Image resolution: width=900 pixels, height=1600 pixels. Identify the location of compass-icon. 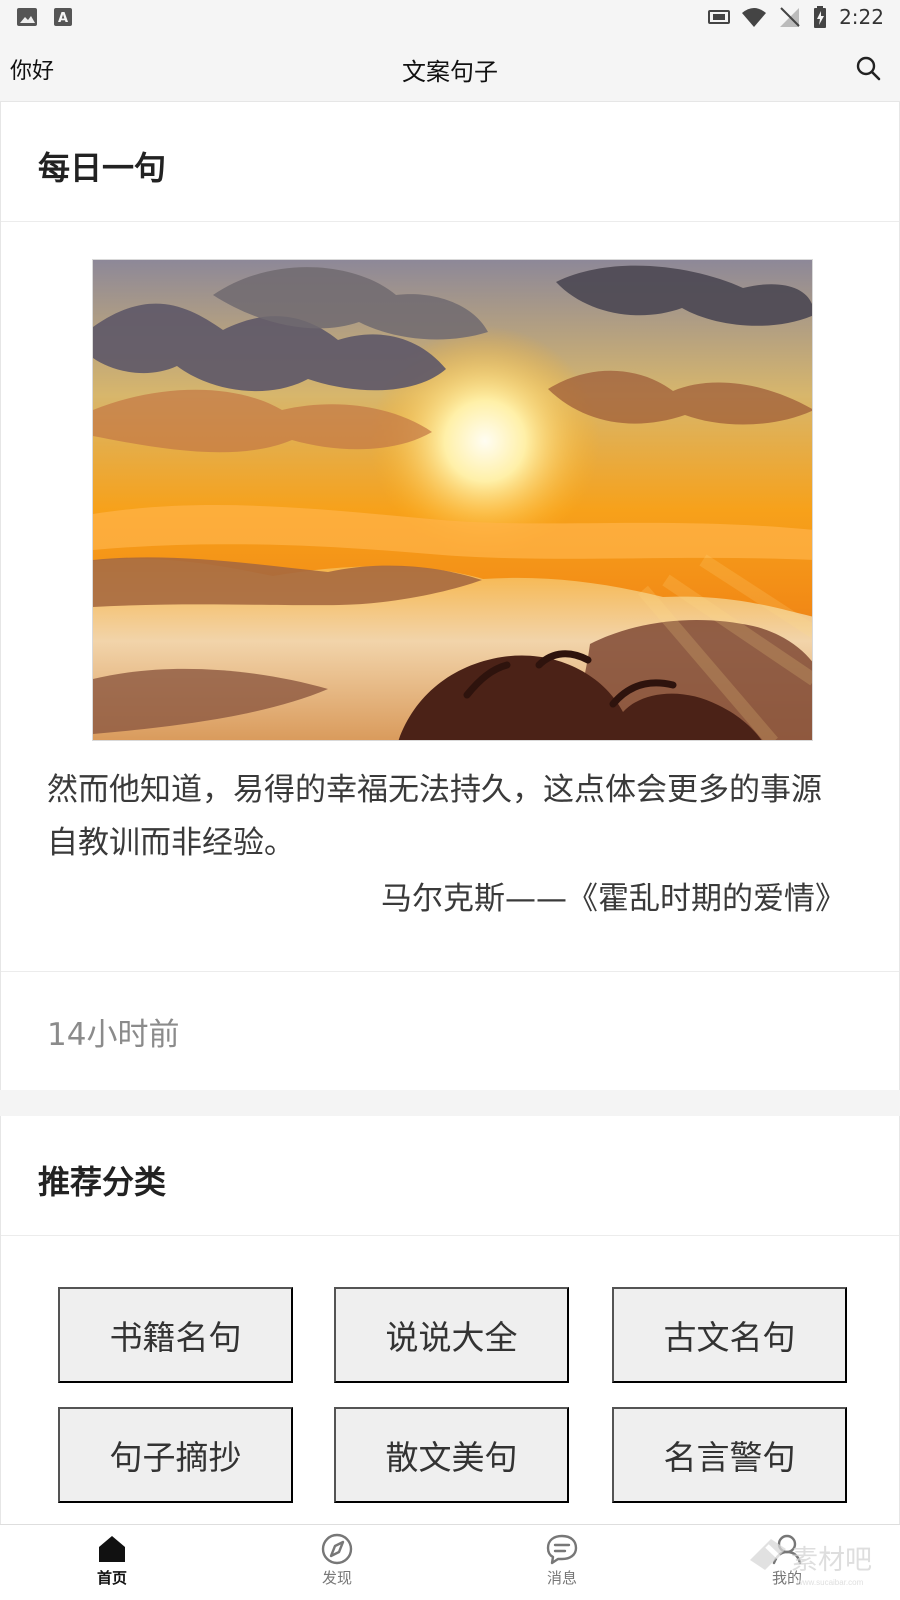
(337, 1549).